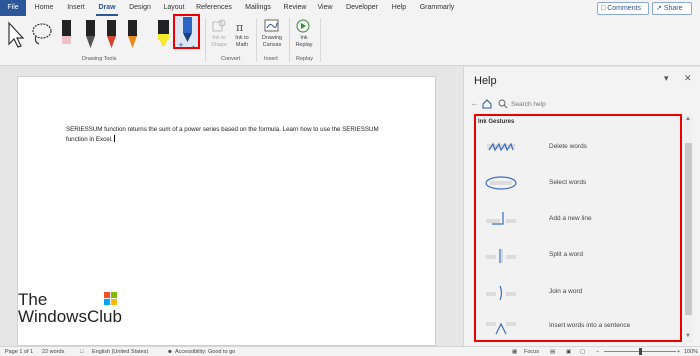 This screenshot has height=356, width=700. What do you see at coordinates (501, 328) in the screenshot?
I see `insert-caret-gesture-icon` at bounding box center [501, 328].